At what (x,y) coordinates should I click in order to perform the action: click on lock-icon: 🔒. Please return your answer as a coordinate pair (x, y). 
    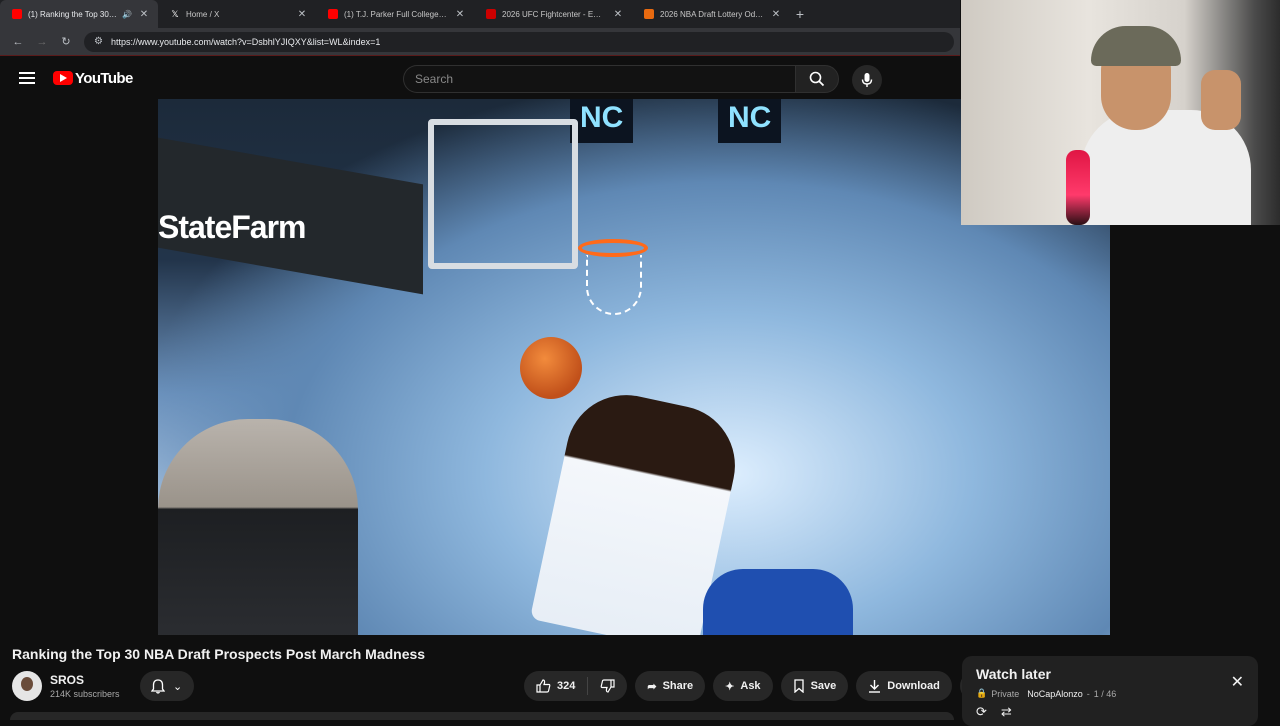
    Looking at the image, I should click on (982, 693).